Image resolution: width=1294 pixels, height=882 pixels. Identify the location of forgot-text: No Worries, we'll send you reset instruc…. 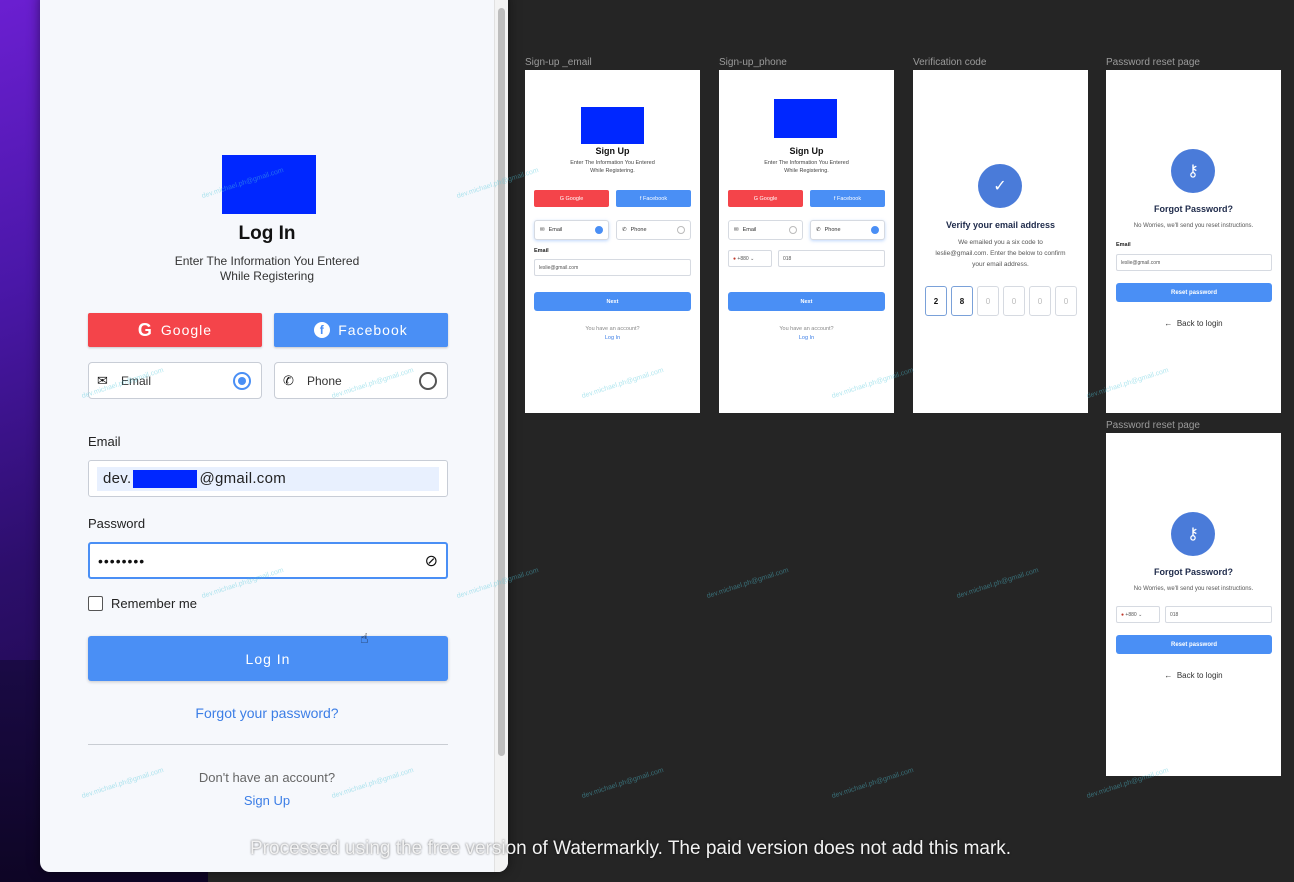
(1193, 589).